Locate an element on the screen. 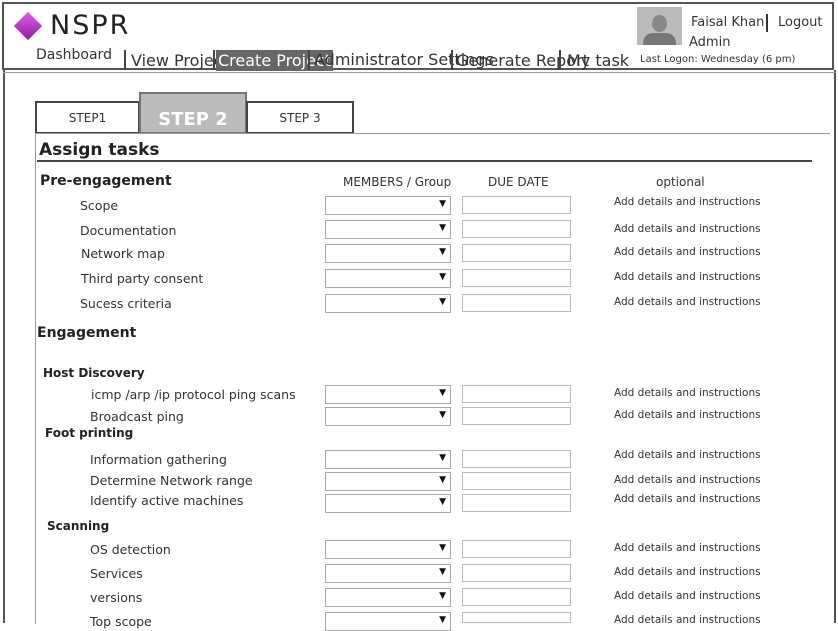 This screenshot has width=838, height=631. logo-text: NSPR is located at coordinates (90, 25).